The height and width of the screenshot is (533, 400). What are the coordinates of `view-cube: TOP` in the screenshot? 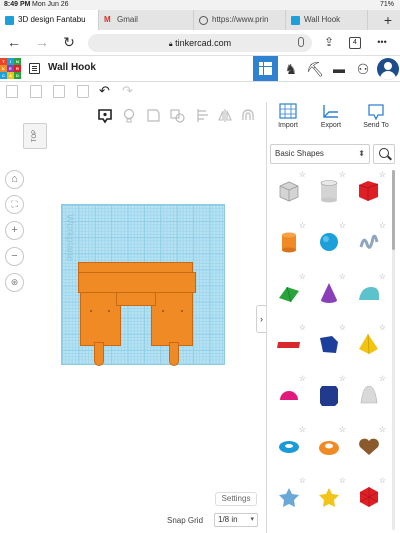 It's located at (35, 136).